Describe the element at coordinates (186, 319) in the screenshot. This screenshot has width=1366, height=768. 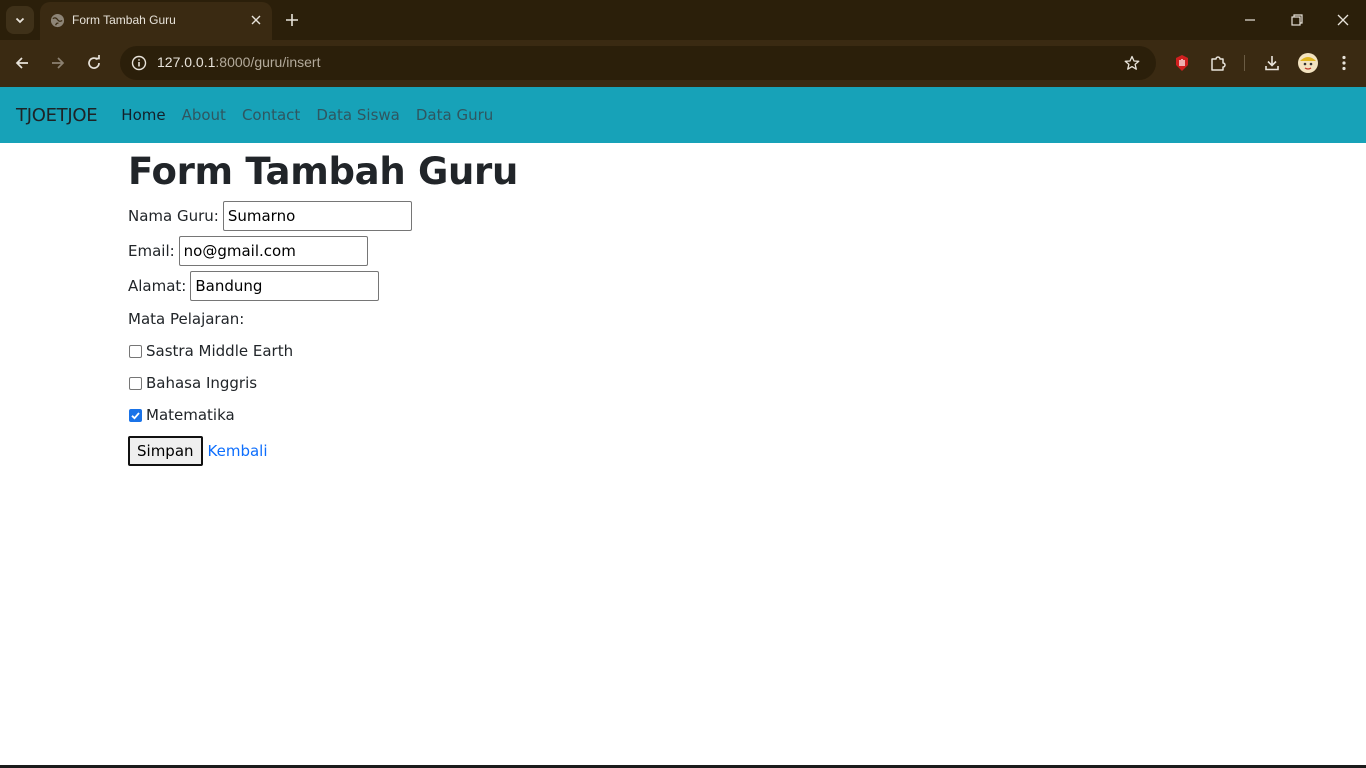
I see `mata-pelajaran-label: Mata Pelajaran:` at that location.